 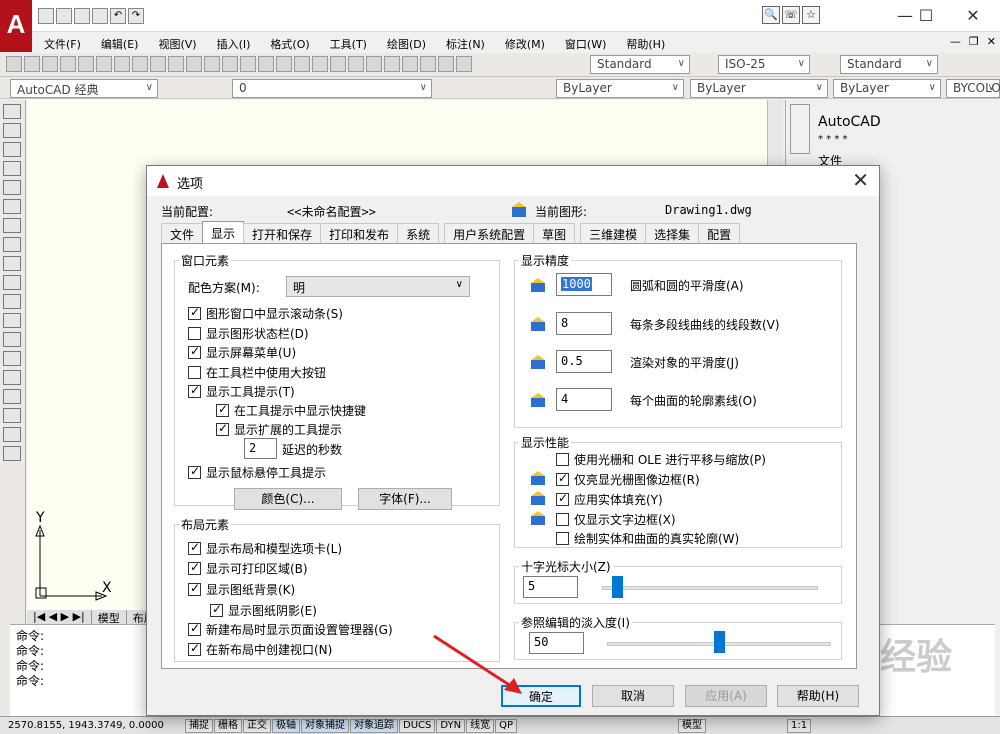 What do you see at coordinates (16, 26) in the screenshot?
I see `autocad-logo: A` at bounding box center [16, 26].